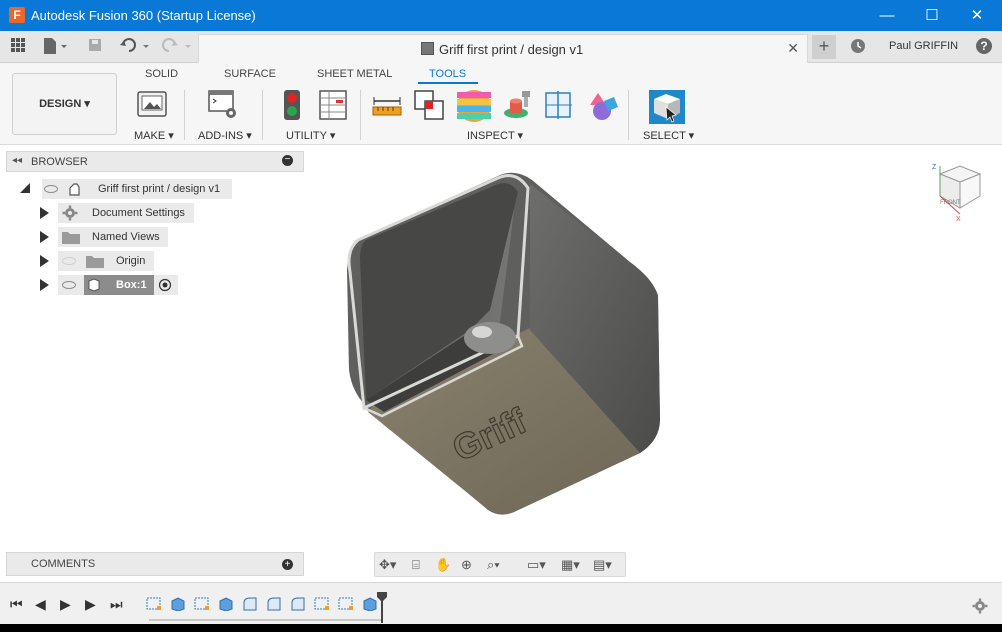 This screenshot has width=1002, height=632. Describe the element at coordinates (923, 46) in the screenshot. I see `user-account-name: Paul GRIFFIN` at that location.